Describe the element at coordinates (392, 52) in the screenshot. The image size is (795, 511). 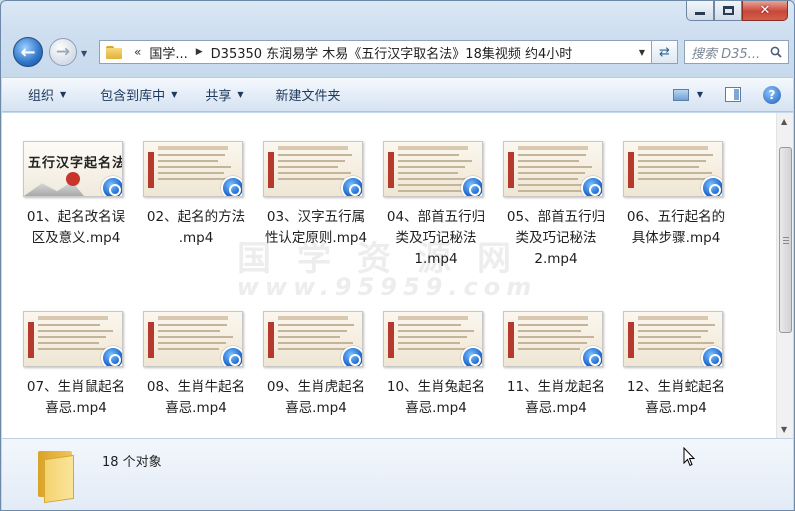
I see `breadcrumb-segment-current: D35350 东润易学 木易《五行汉字取名法》18集视频 约4小时` at that location.